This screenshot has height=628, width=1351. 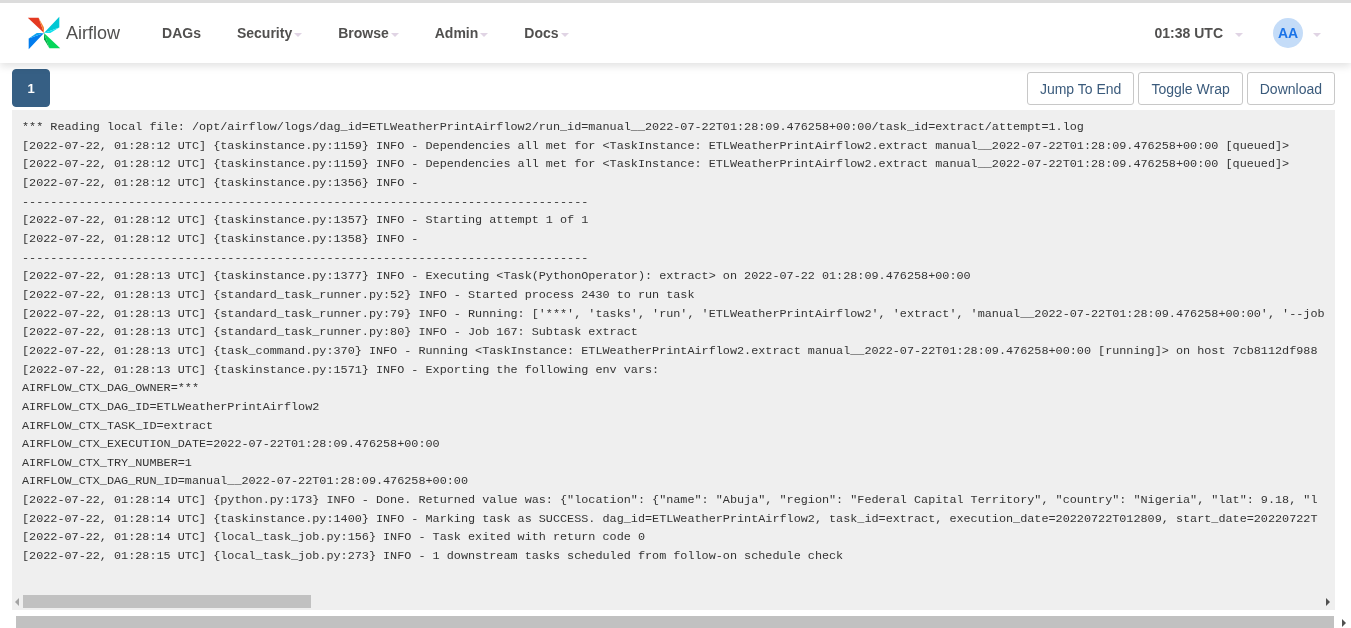 I want to click on log-action-button: Download, so click(x=1290, y=88).